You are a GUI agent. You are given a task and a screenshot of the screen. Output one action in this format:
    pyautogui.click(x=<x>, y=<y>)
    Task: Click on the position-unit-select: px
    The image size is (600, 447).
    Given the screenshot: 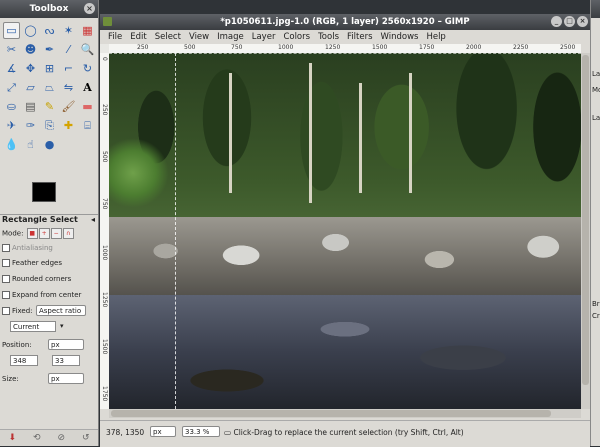 What is the action you would take?
    pyautogui.click(x=66, y=344)
    